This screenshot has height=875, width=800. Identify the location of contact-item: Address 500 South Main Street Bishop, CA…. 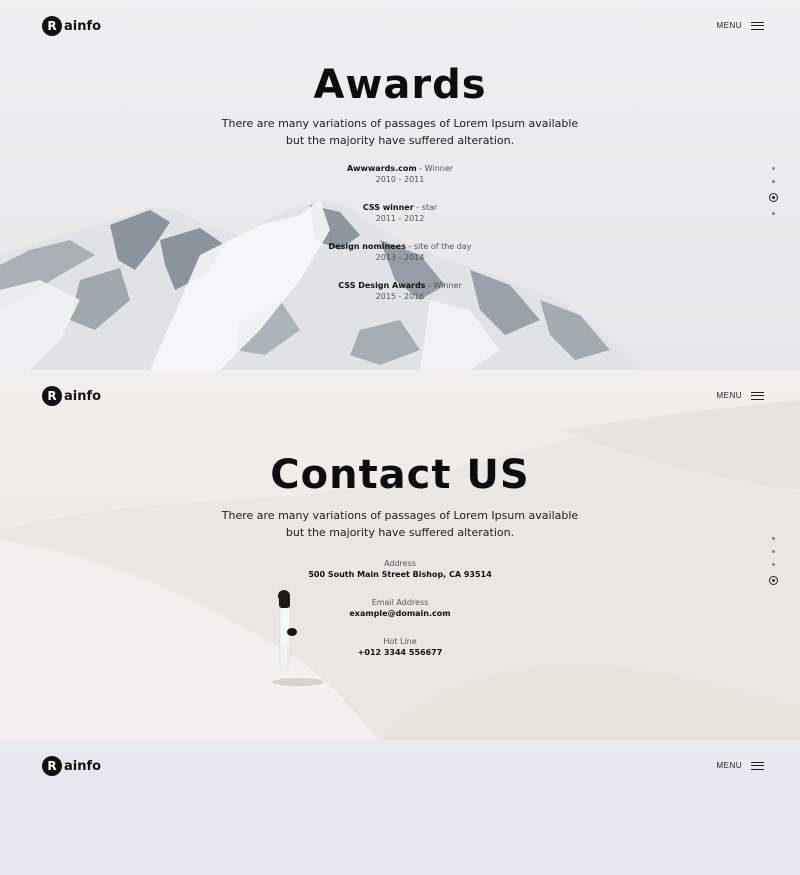
(400, 569).